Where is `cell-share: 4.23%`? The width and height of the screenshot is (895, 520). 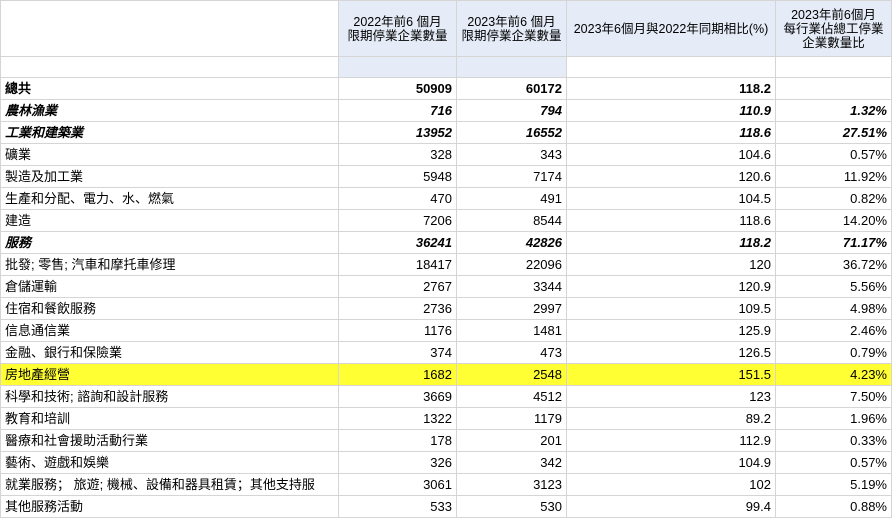 cell-share: 4.23% is located at coordinates (833, 374).